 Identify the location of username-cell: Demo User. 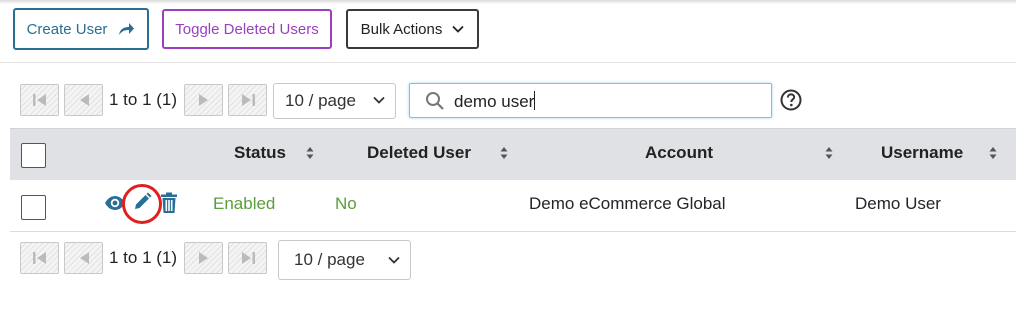
(898, 203).